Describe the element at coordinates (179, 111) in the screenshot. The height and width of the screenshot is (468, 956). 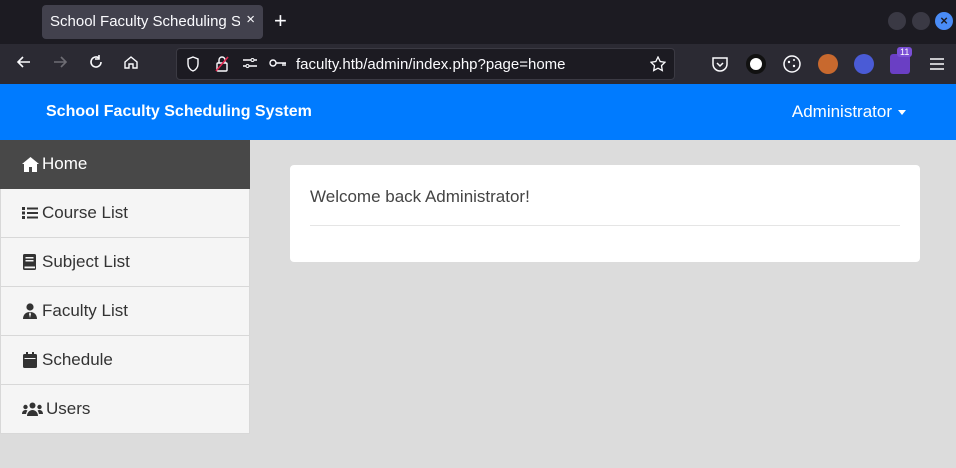
I see `app-title: School Faculty Scheduling System` at that location.